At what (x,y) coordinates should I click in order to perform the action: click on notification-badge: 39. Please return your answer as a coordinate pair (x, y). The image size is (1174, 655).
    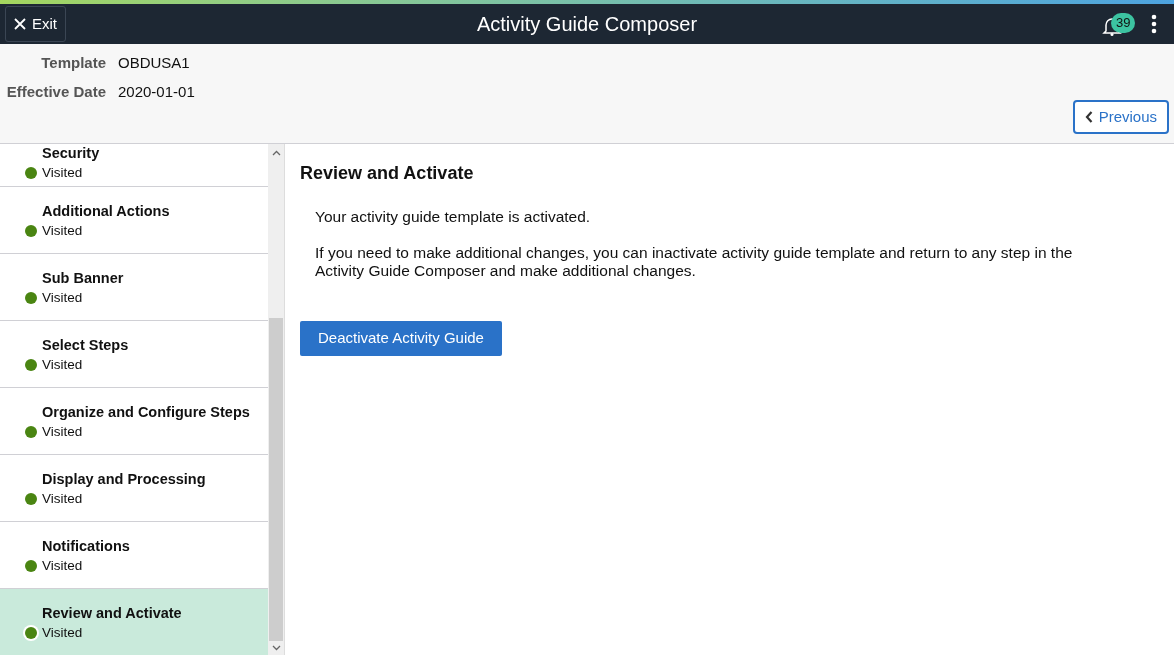
    Looking at the image, I should click on (1123, 23).